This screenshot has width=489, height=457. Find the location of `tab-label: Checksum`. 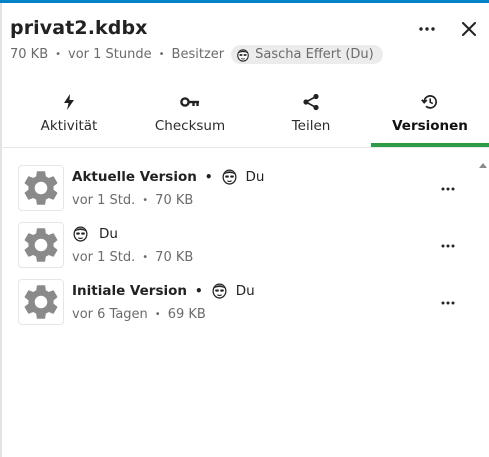

tab-label: Checksum is located at coordinates (190, 126).